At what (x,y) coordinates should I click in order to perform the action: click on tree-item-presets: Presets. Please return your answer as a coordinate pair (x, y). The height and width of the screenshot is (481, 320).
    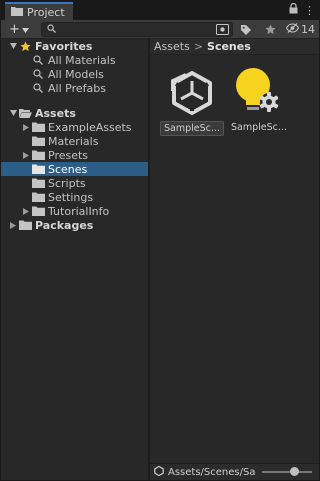
    Looking at the image, I should click on (74, 155).